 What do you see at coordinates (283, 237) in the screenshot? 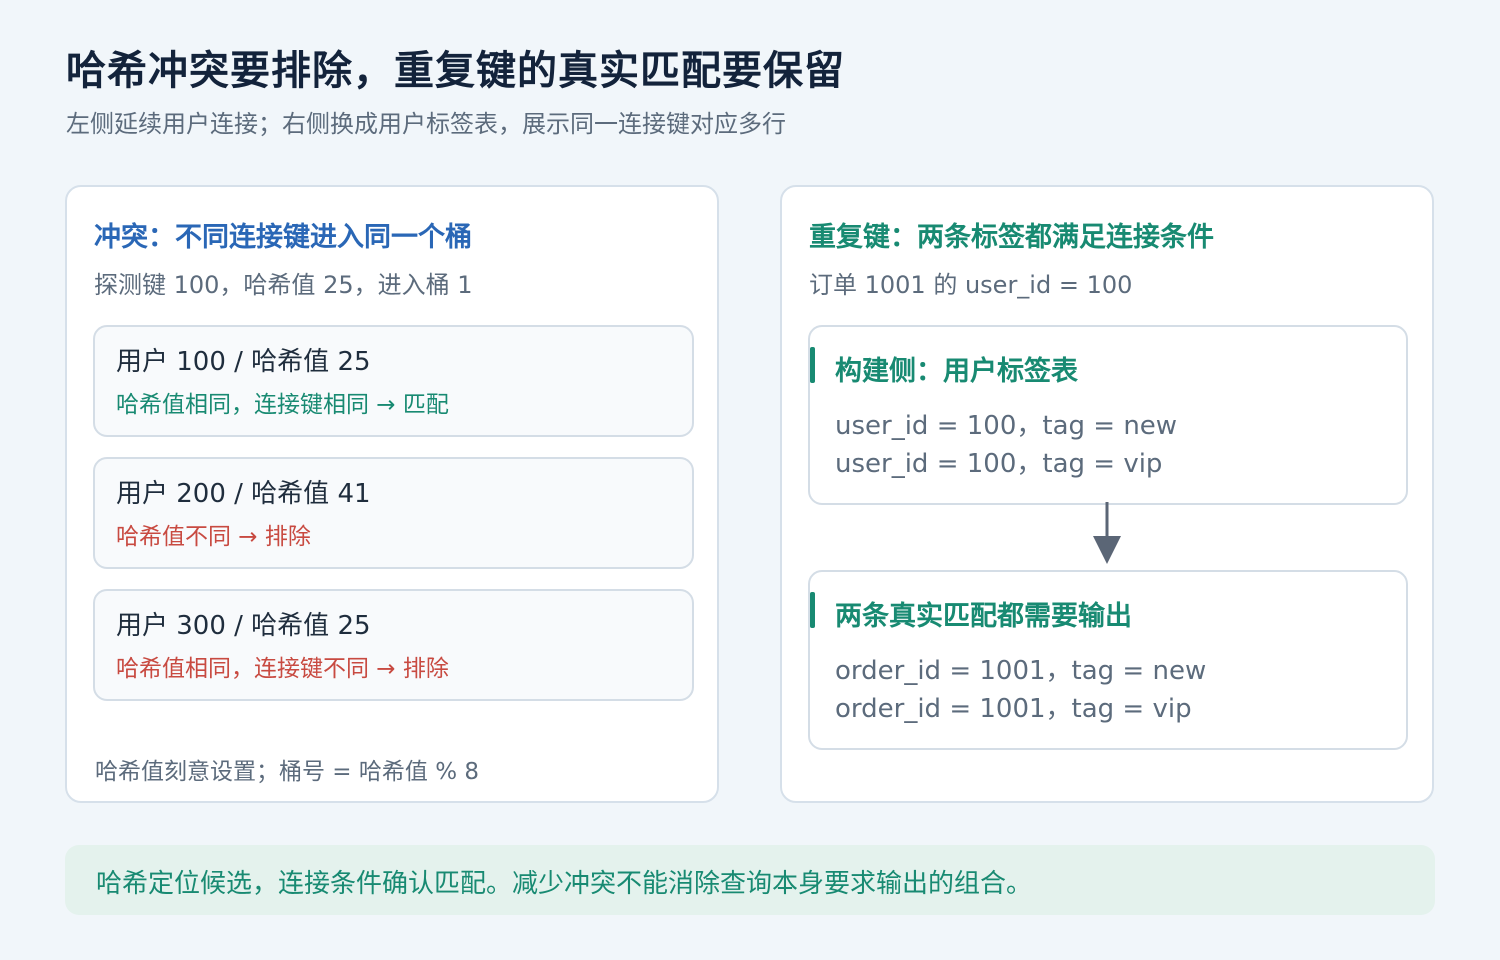
I see `collision-panel-title: 冲突：不同连接键进入同一个桶` at bounding box center [283, 237].